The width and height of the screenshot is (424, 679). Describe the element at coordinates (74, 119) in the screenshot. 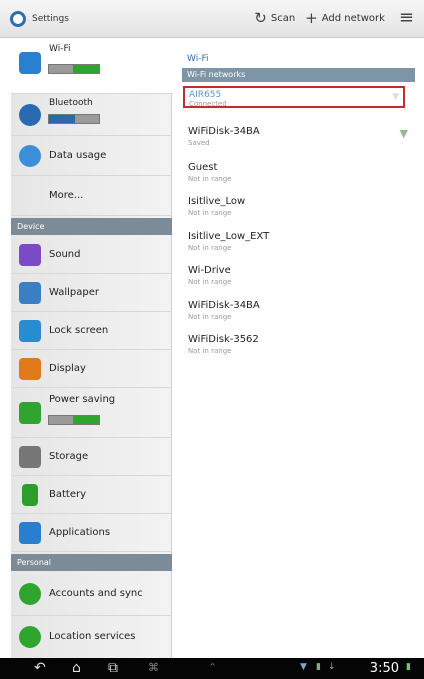

I see `bluetooth-toggle` at that location.